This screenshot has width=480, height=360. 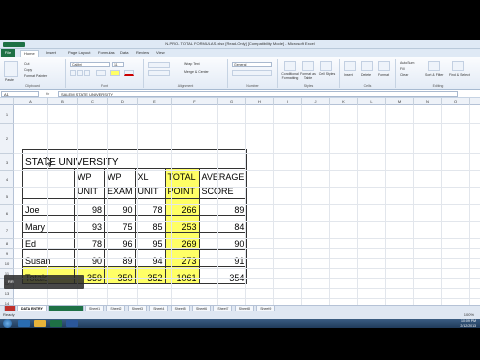 What do you see at coordinates (142, 53) in the screenshot?
I see `tab-review: Review` at bounding box center [142, 53].